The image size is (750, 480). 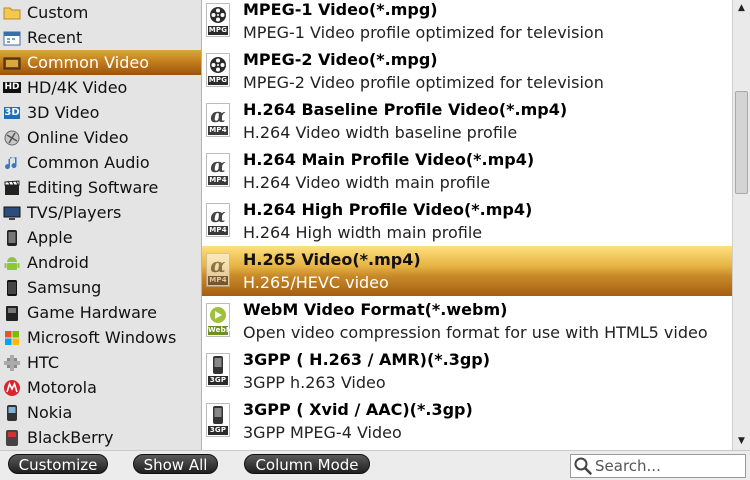 What do you see at coordinates (58, 262) in the screenshot?
I see `category-label: Android` at bounding box center [58, 262].